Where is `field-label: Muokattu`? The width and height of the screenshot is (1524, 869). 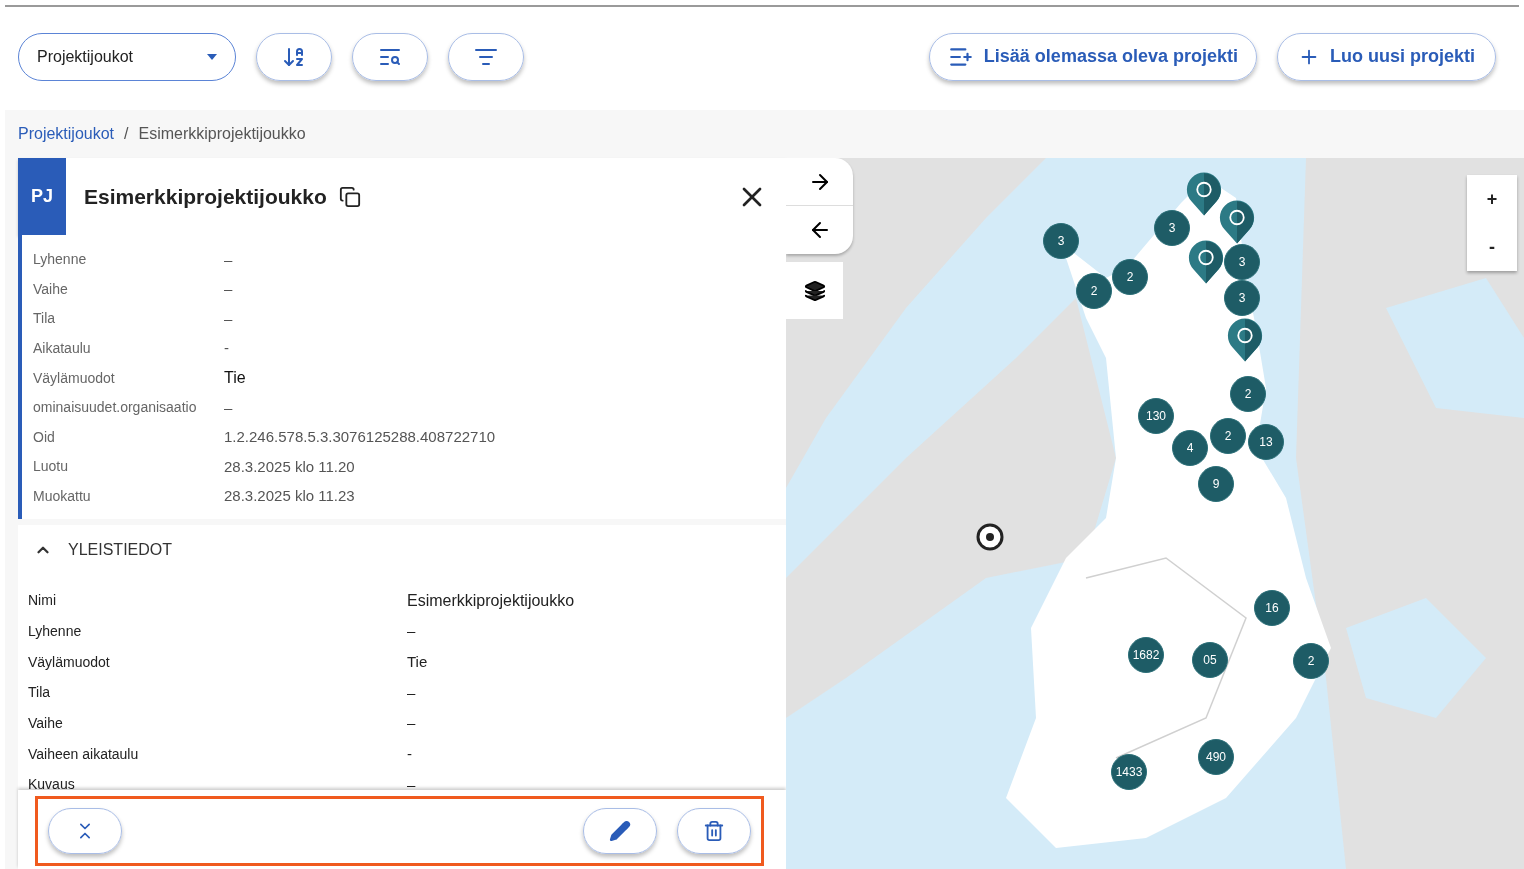
field-label: Muokattu is located at coordinates (62, 497).